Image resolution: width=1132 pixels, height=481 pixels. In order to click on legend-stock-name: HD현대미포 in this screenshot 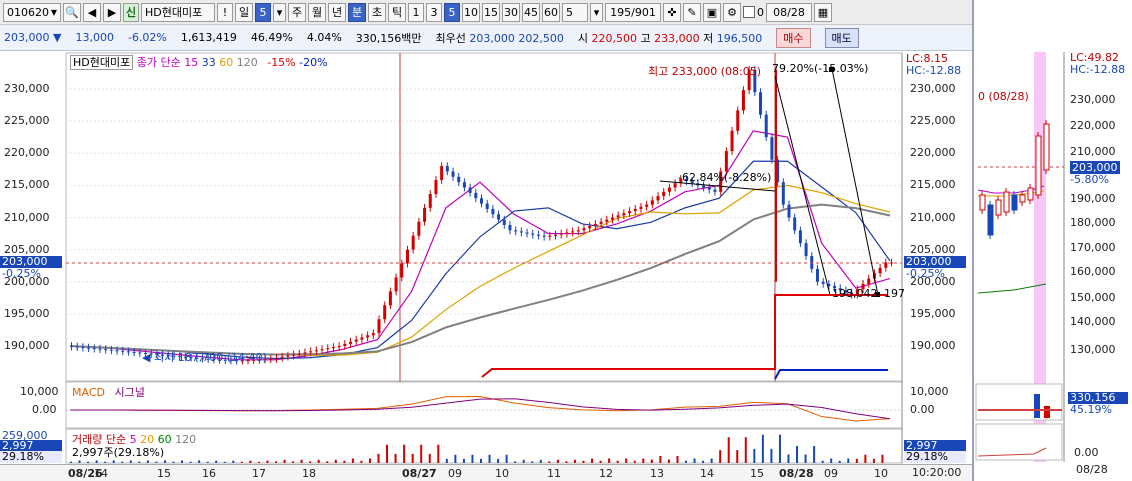, I will do `click(102, 62)`.